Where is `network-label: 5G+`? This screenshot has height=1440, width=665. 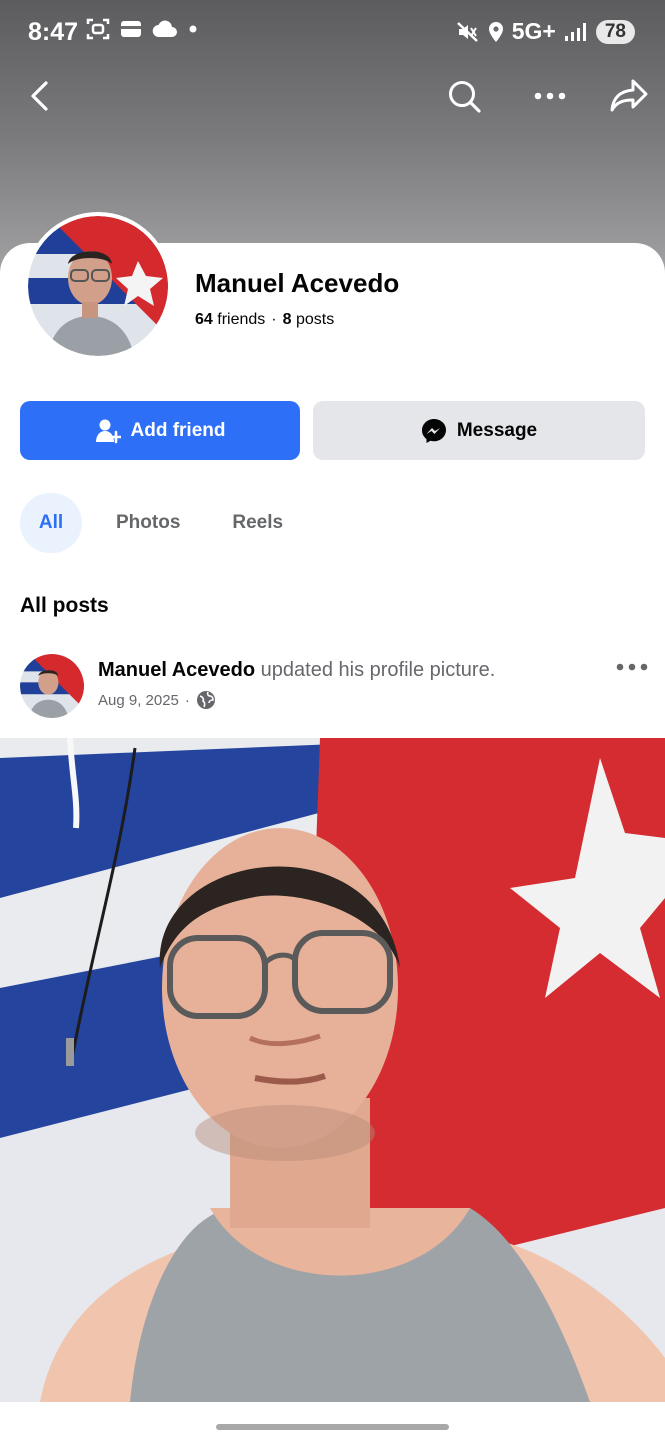 network-label: 5G+ is located at coordinates (533, 31).